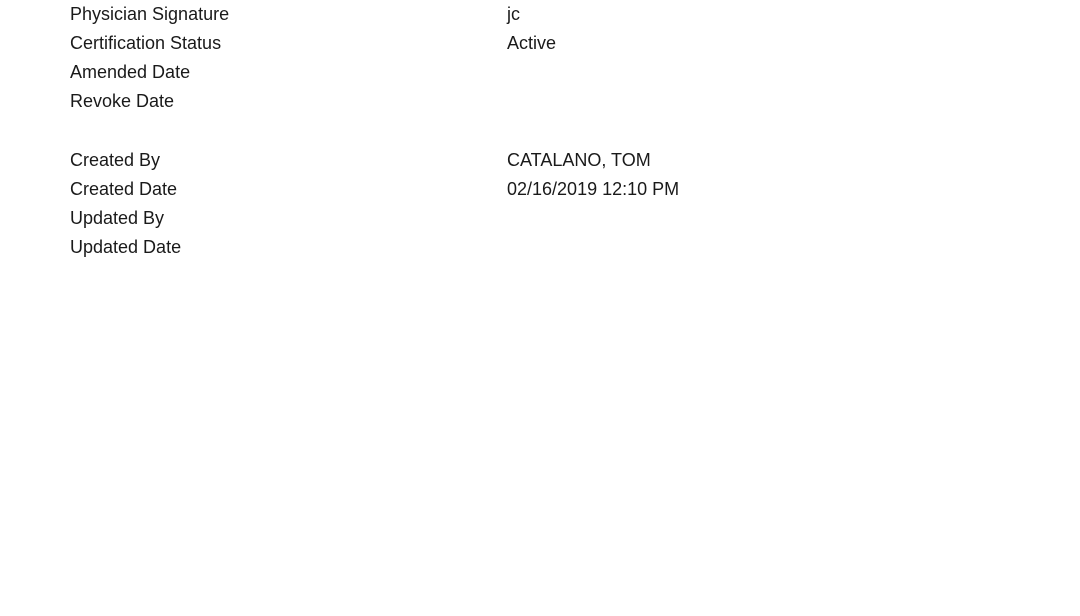 The height and width of the screenshot is (616, 1080). Describe the element at coordinates (513, 14) in the screenshot. I see `physician-signature-value: jc` at that location.